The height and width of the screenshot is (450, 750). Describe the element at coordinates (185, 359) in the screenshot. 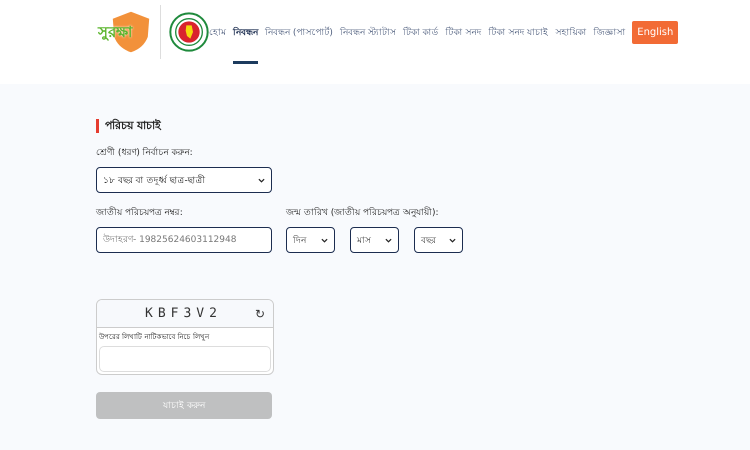

I see `captcha-input-field` at that location.